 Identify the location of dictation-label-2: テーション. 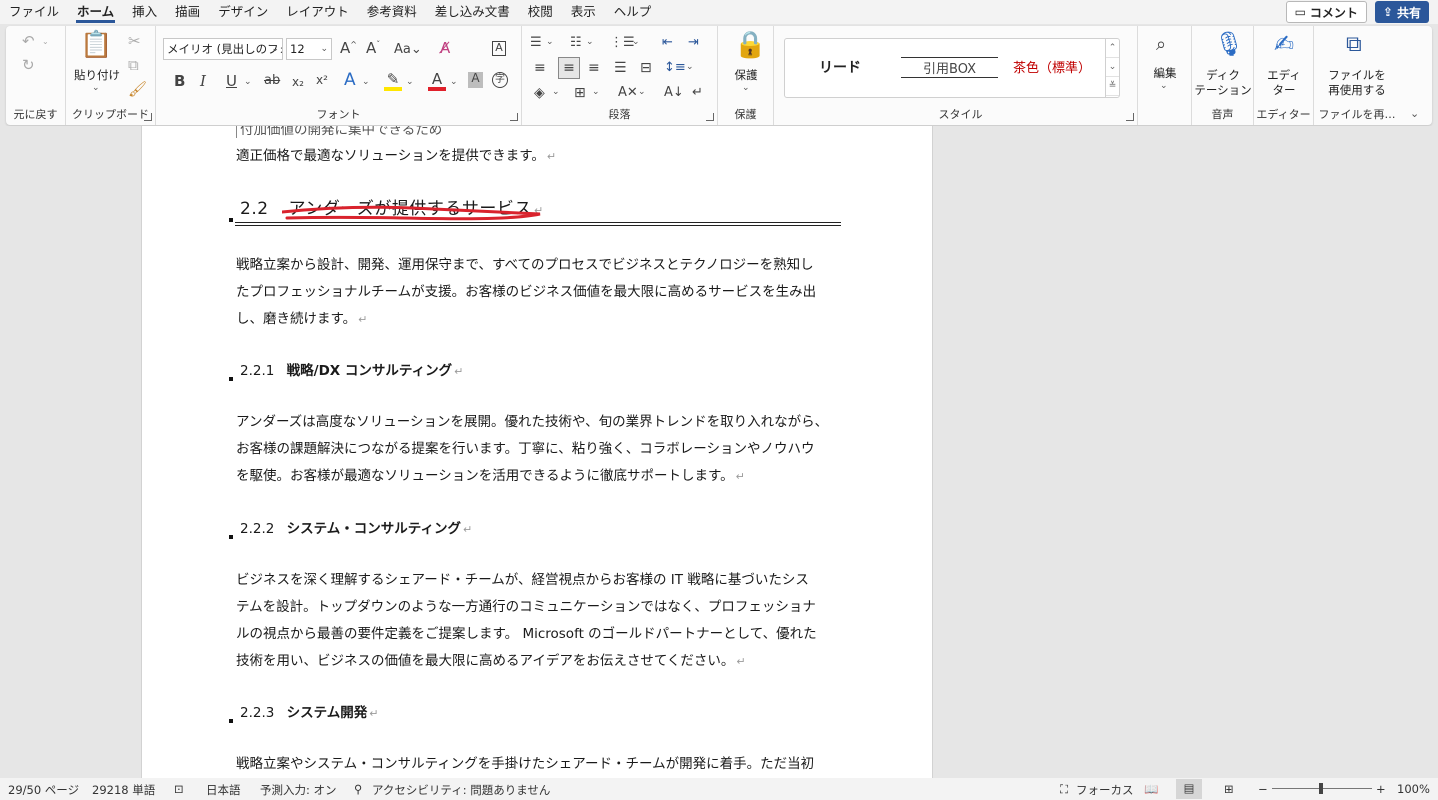
(1223, 90).